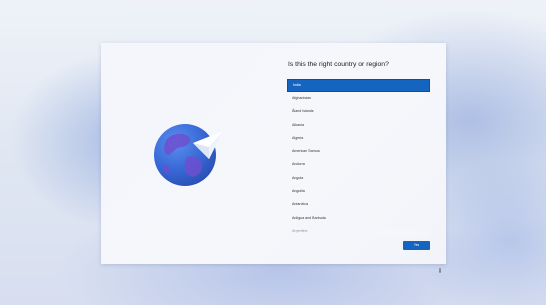 The image size is (546, 305). Describe the element at coordinates (358, 178) in the screenshot. I see `region-option: Angola` at that location.